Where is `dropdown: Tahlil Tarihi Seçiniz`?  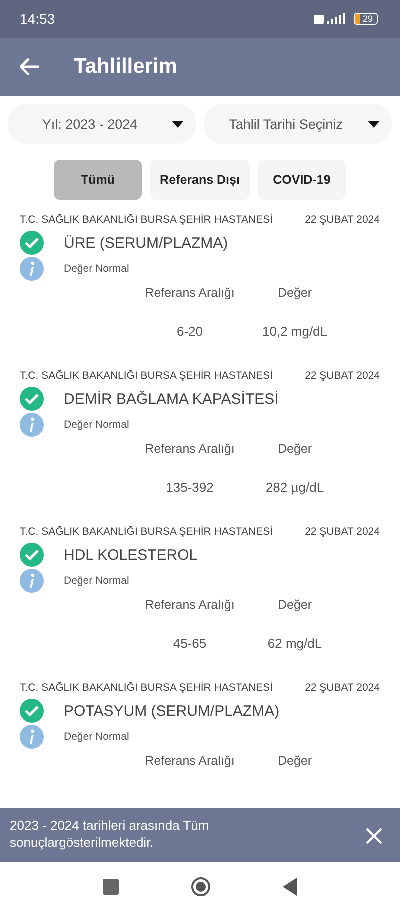
dropdown: Tahlil Tarihi Seçiniz is located at coordinates (298, 124).